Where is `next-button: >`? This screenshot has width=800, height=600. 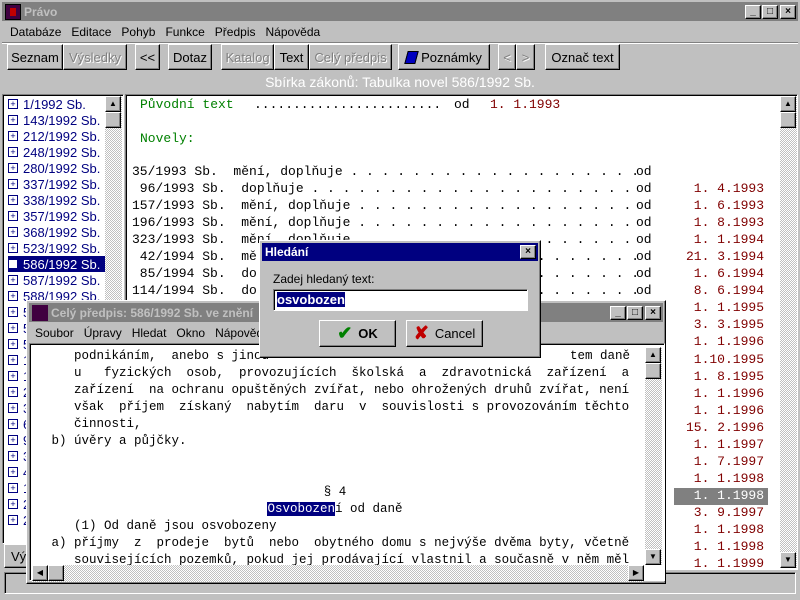 next-button: > is located at coordinates (525, 57).